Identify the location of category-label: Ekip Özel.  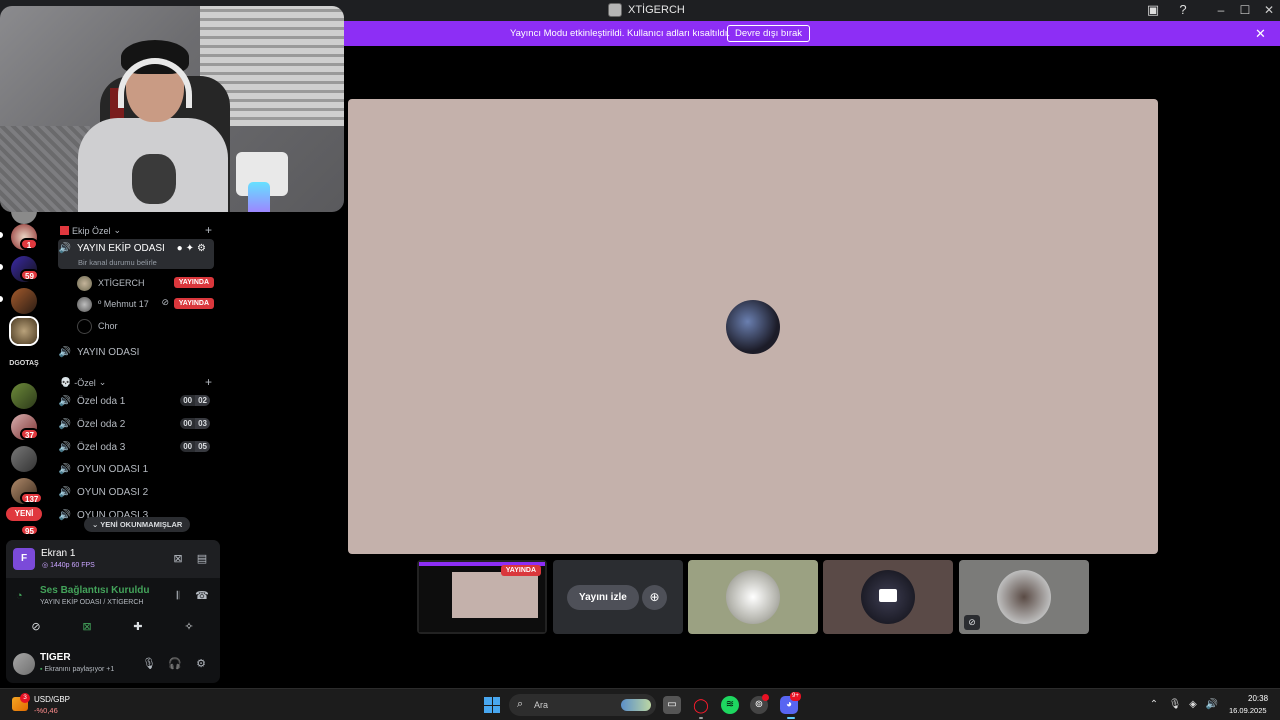
(91, 230).